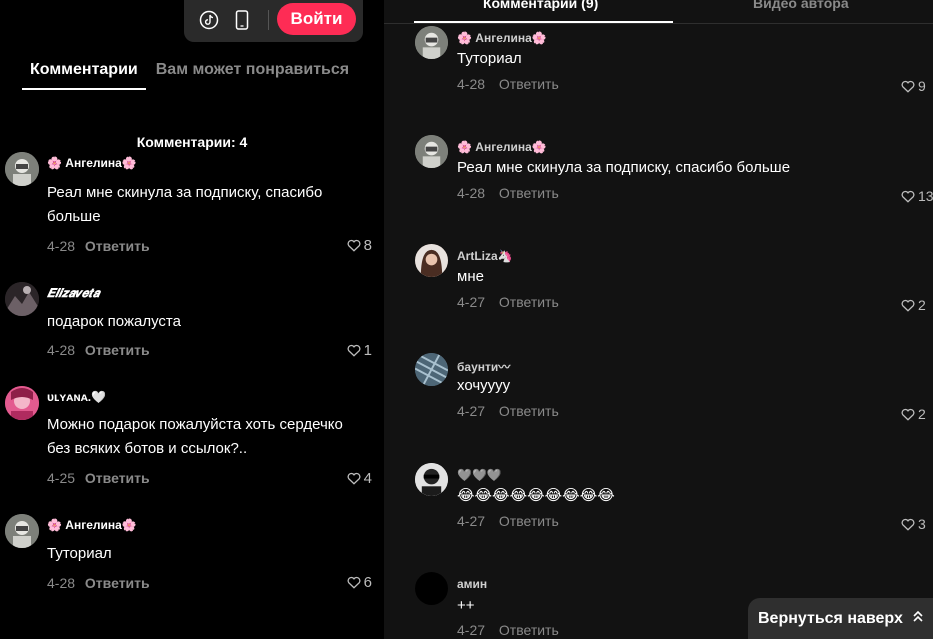  I want to click on comment-text: ++, so click(466, 605).